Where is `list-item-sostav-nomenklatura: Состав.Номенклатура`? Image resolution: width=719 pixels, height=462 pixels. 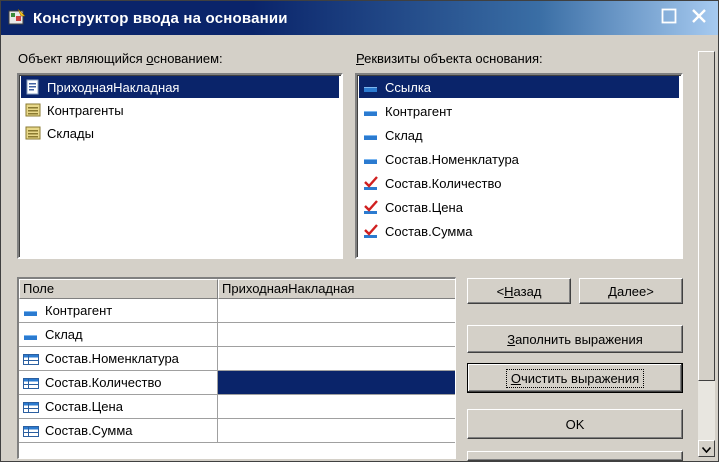
list-item-sostav-nomenklatura: Состав.Номенклатура is located at coordinates (439, 159).